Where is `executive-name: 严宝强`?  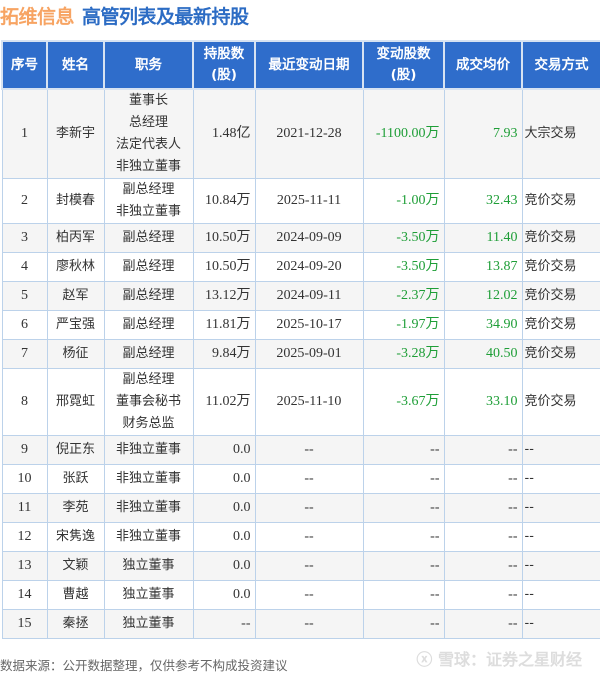
executive-name: 严宝强 is located at coordinates (75, 325).